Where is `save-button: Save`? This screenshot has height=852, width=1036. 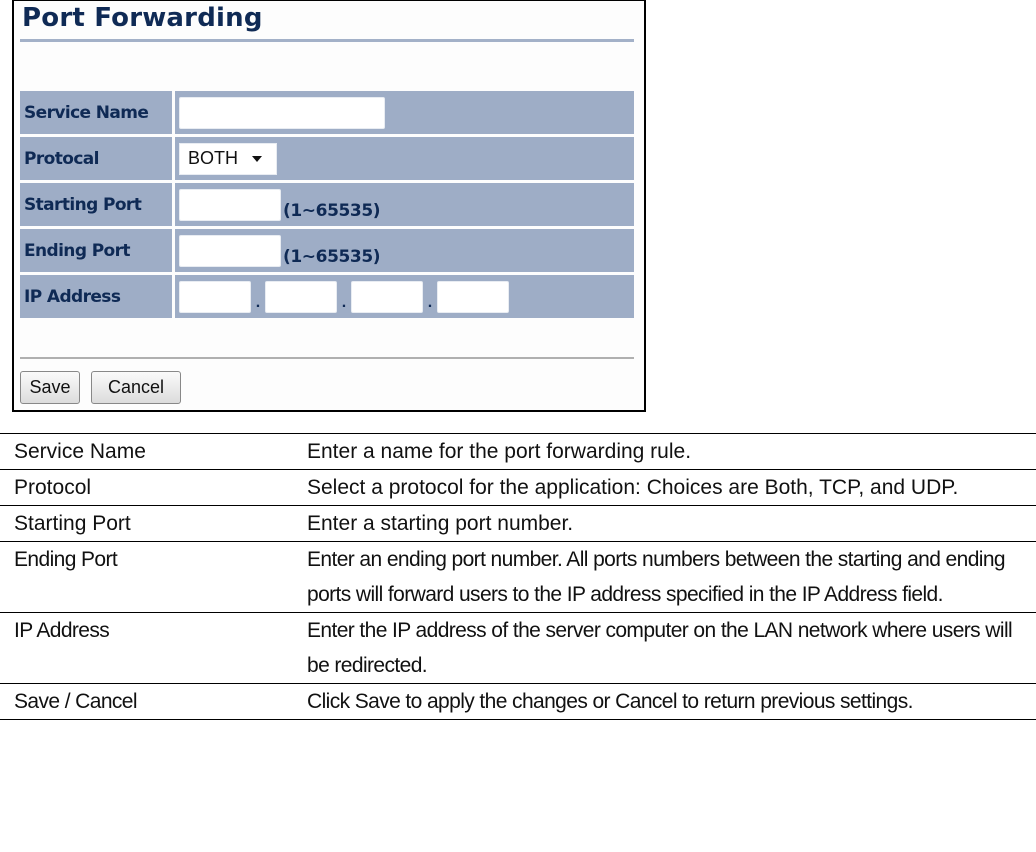 save-button: Save is located at coordinates (50, 387).